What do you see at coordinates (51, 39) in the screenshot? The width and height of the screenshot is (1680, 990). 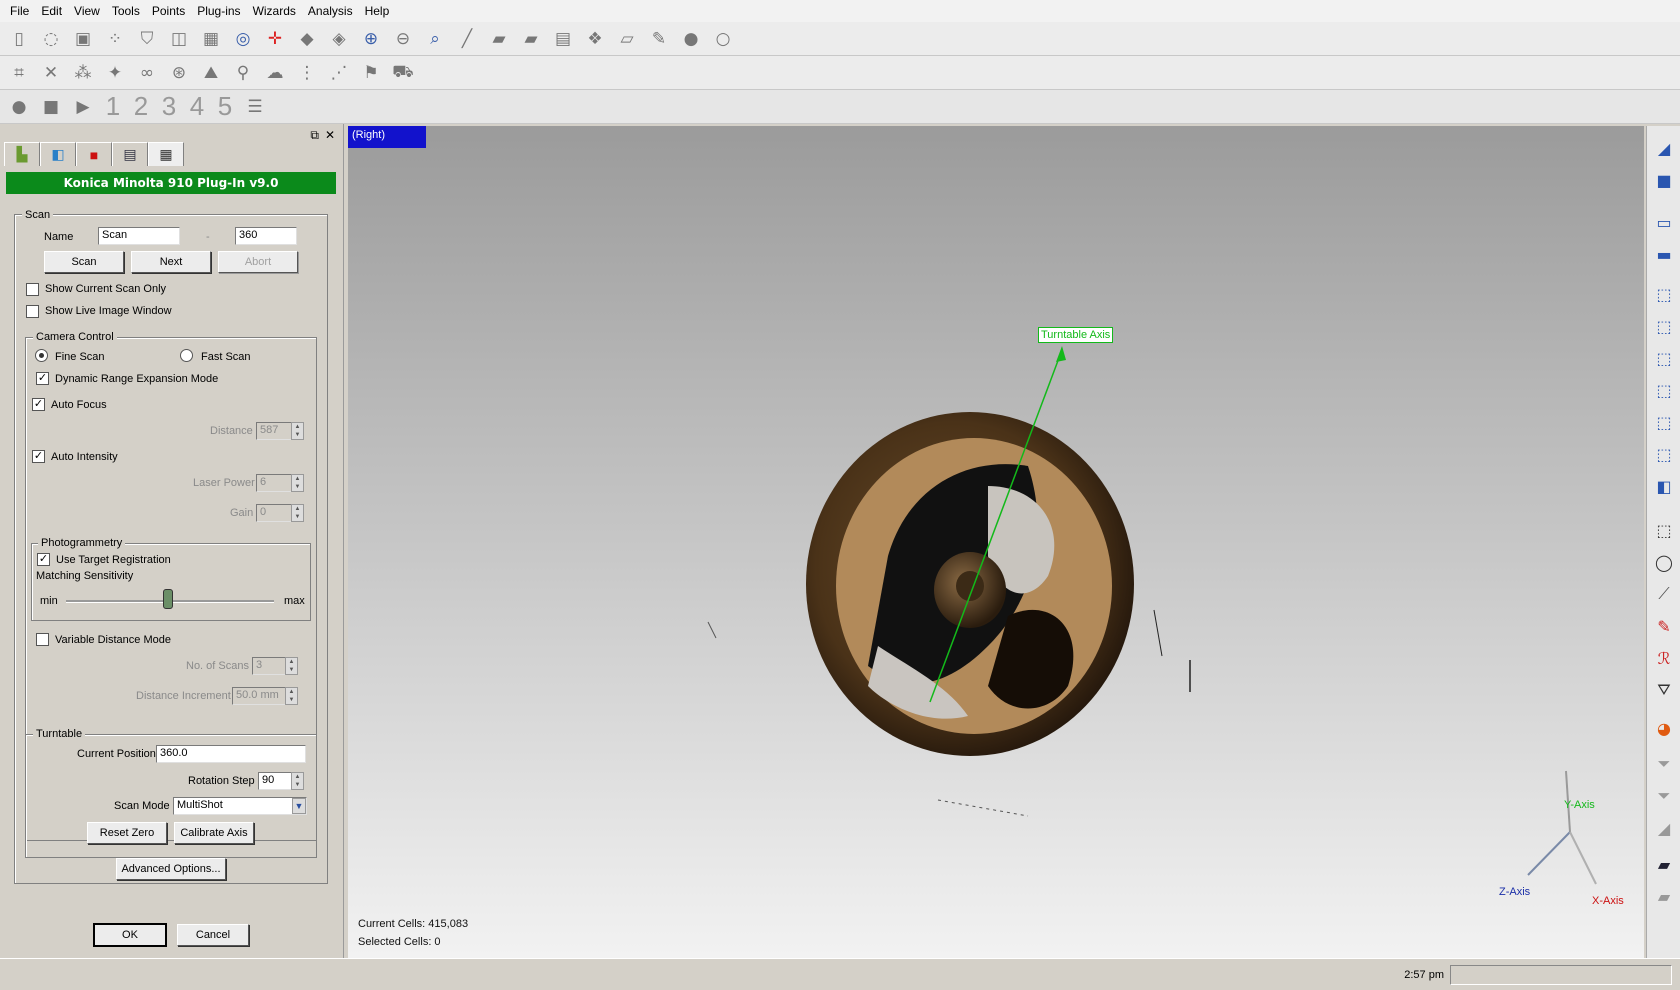 I see `open-file-icon: ◌` at bounding box center [51, 39].